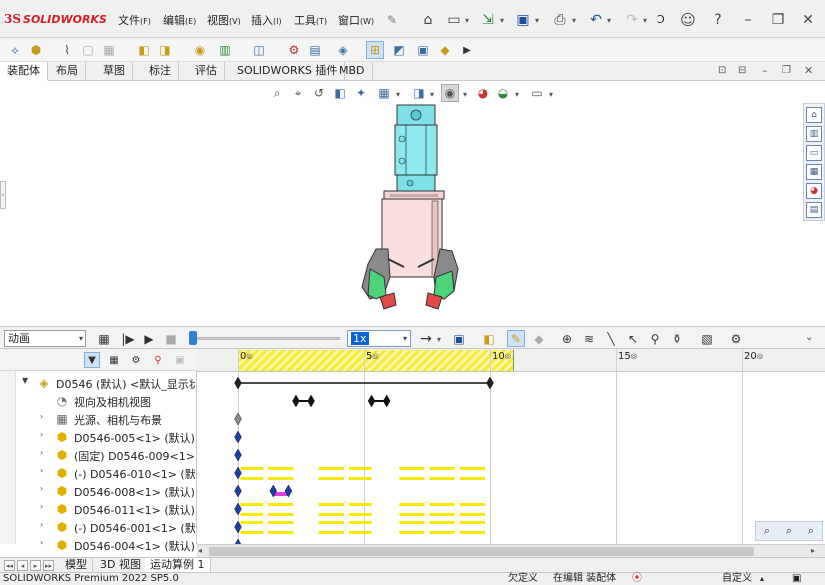 This screenshot has width=825, height=585. What do you see at coordinates (149, 338) in the screenshot?
I see `play-icon: ▶` at bounding box center [149, 338].